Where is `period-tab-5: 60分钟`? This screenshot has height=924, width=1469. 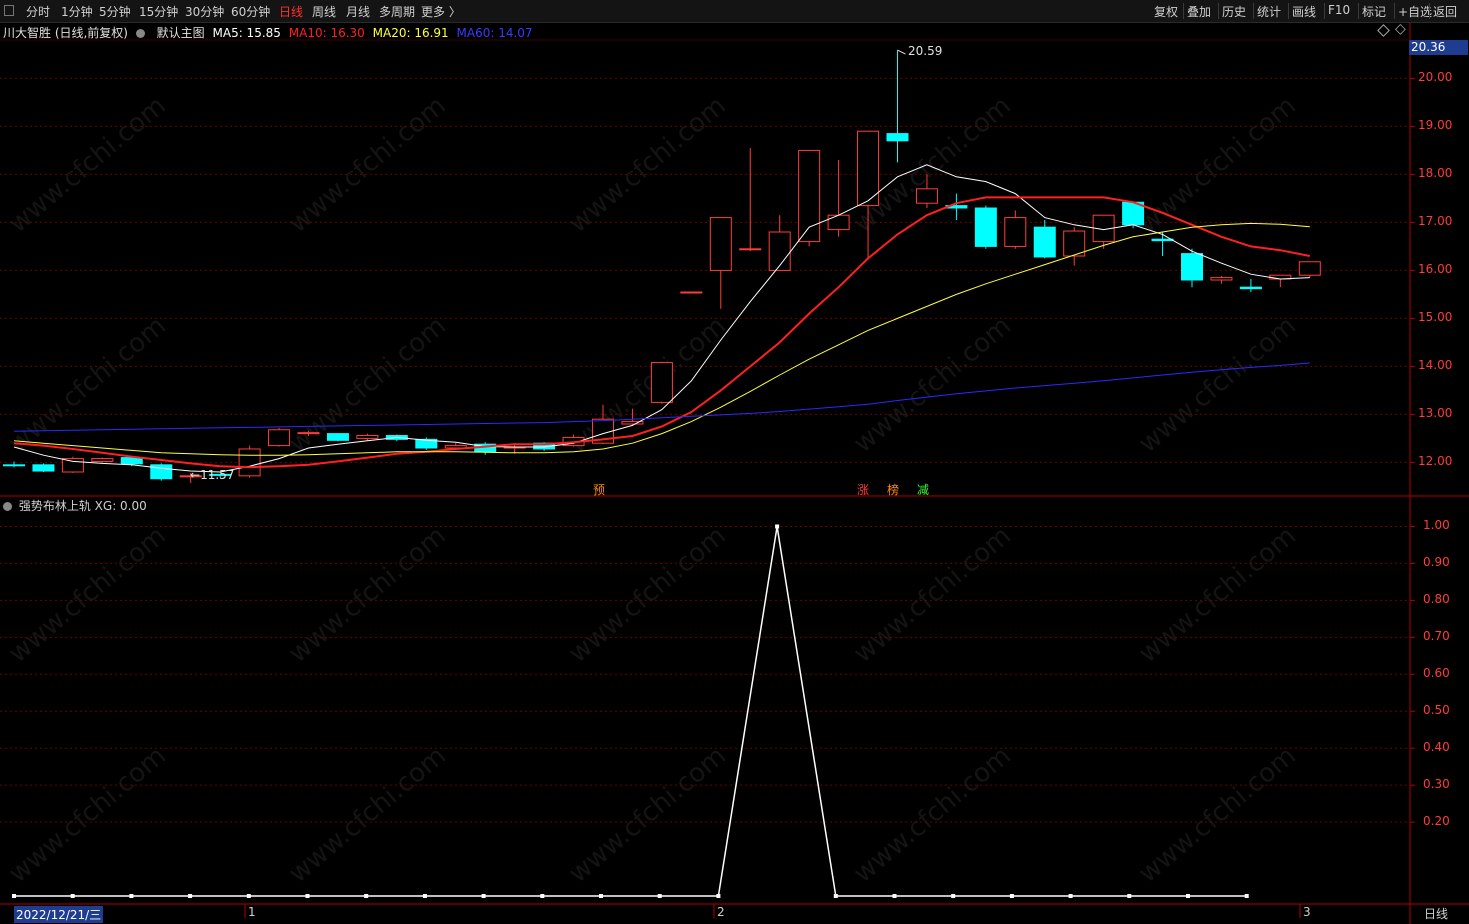
period-tab-5: 60分钟 is located at coordinates (250, 11).